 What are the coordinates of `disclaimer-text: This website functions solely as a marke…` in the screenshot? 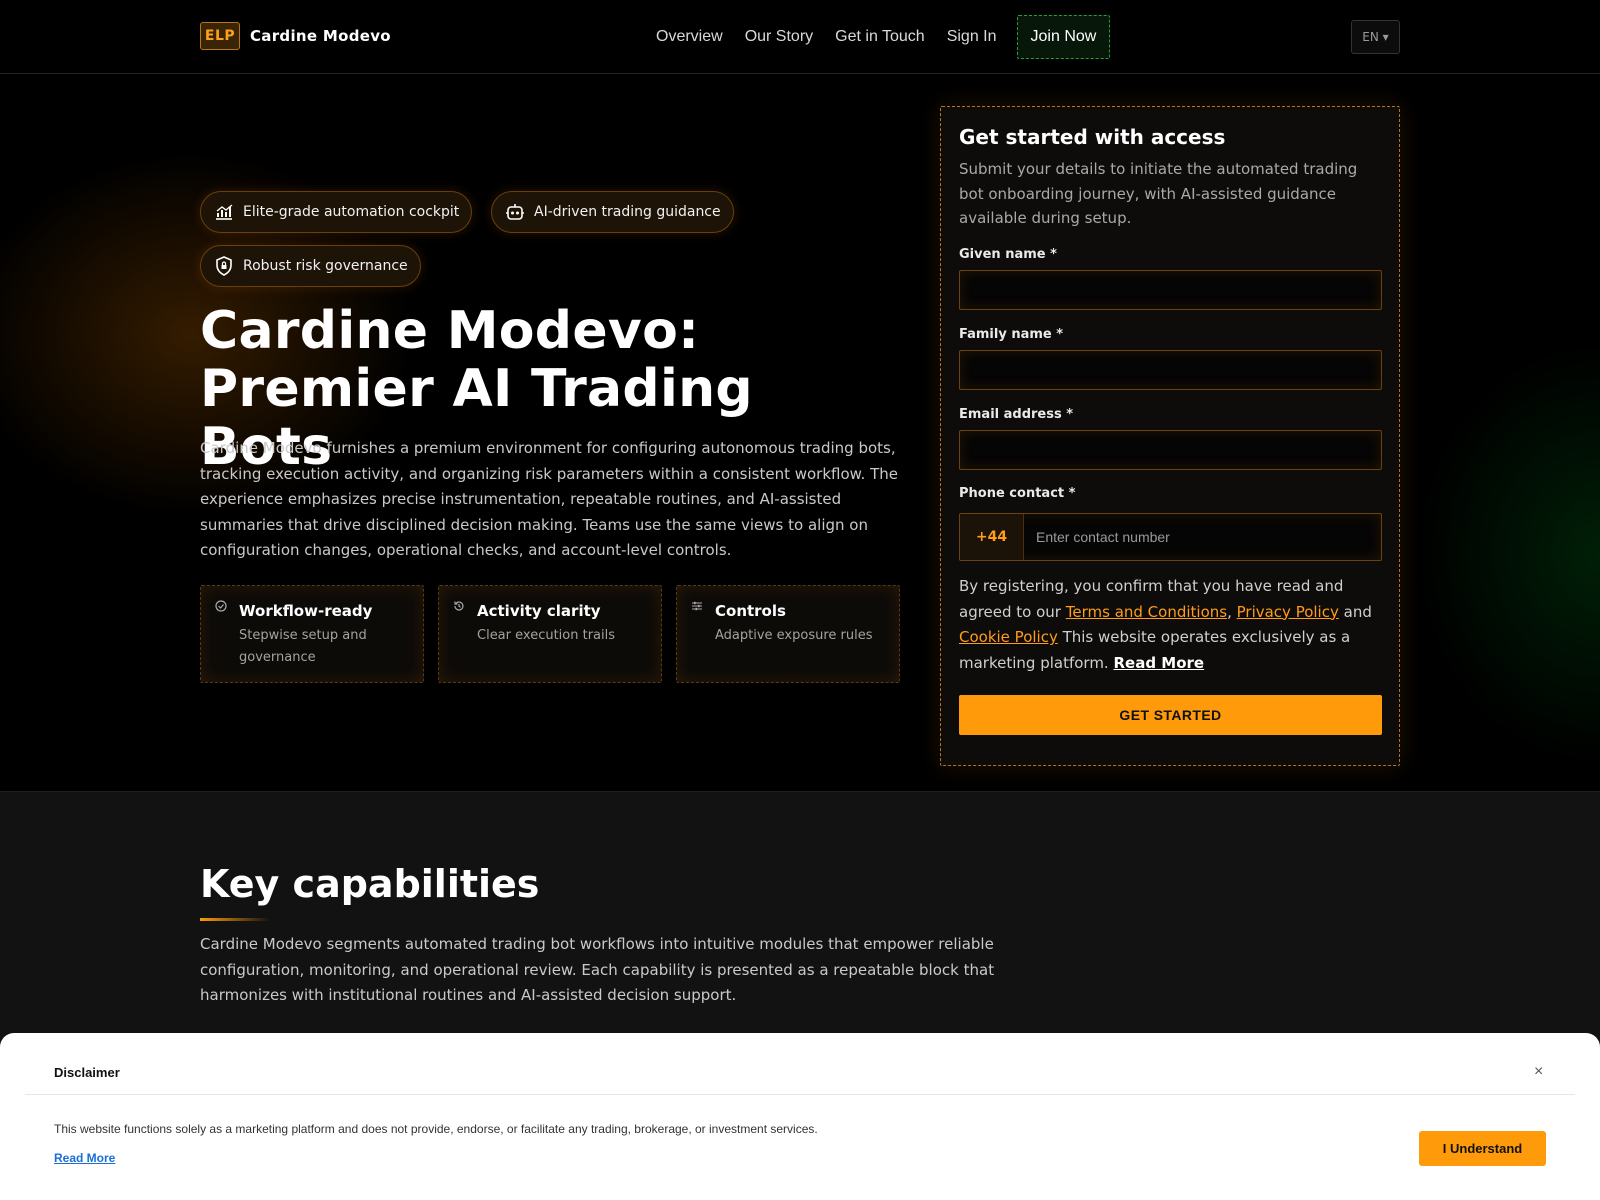 It's located at (436, 1129).